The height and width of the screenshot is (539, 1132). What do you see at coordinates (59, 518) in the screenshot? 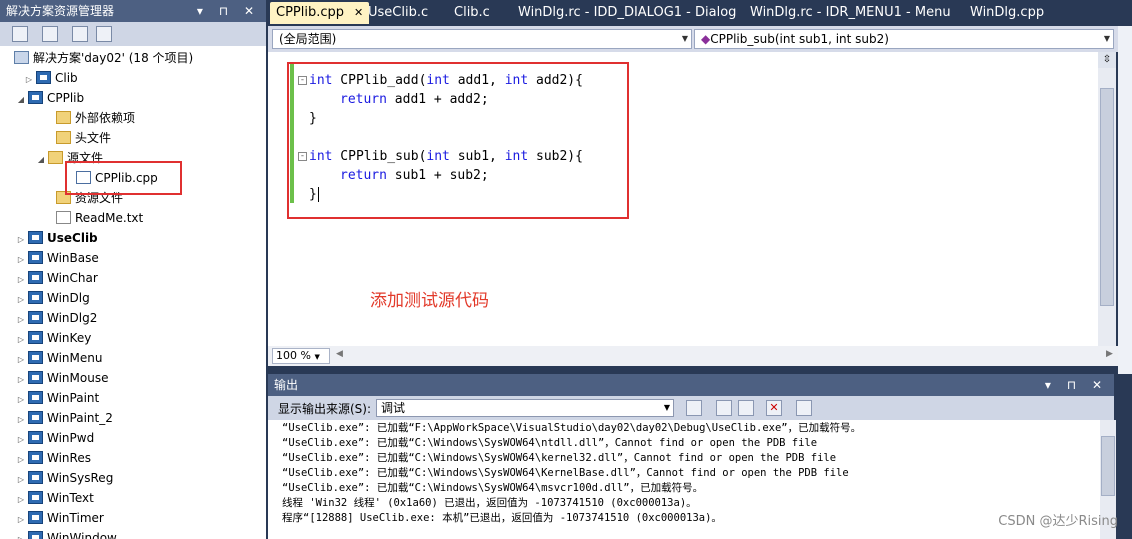
I see `tree-item-wintimer: ▷ WinTimer` at bounding box center [59, 518].